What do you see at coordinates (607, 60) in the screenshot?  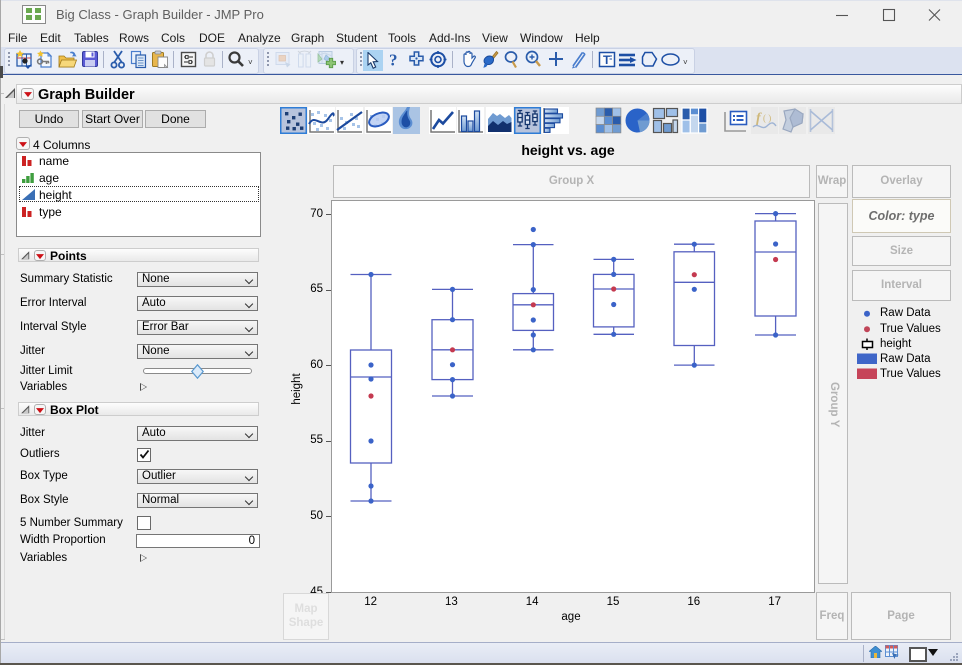 I see `svg-text: T` at bounding box center [607, 60].